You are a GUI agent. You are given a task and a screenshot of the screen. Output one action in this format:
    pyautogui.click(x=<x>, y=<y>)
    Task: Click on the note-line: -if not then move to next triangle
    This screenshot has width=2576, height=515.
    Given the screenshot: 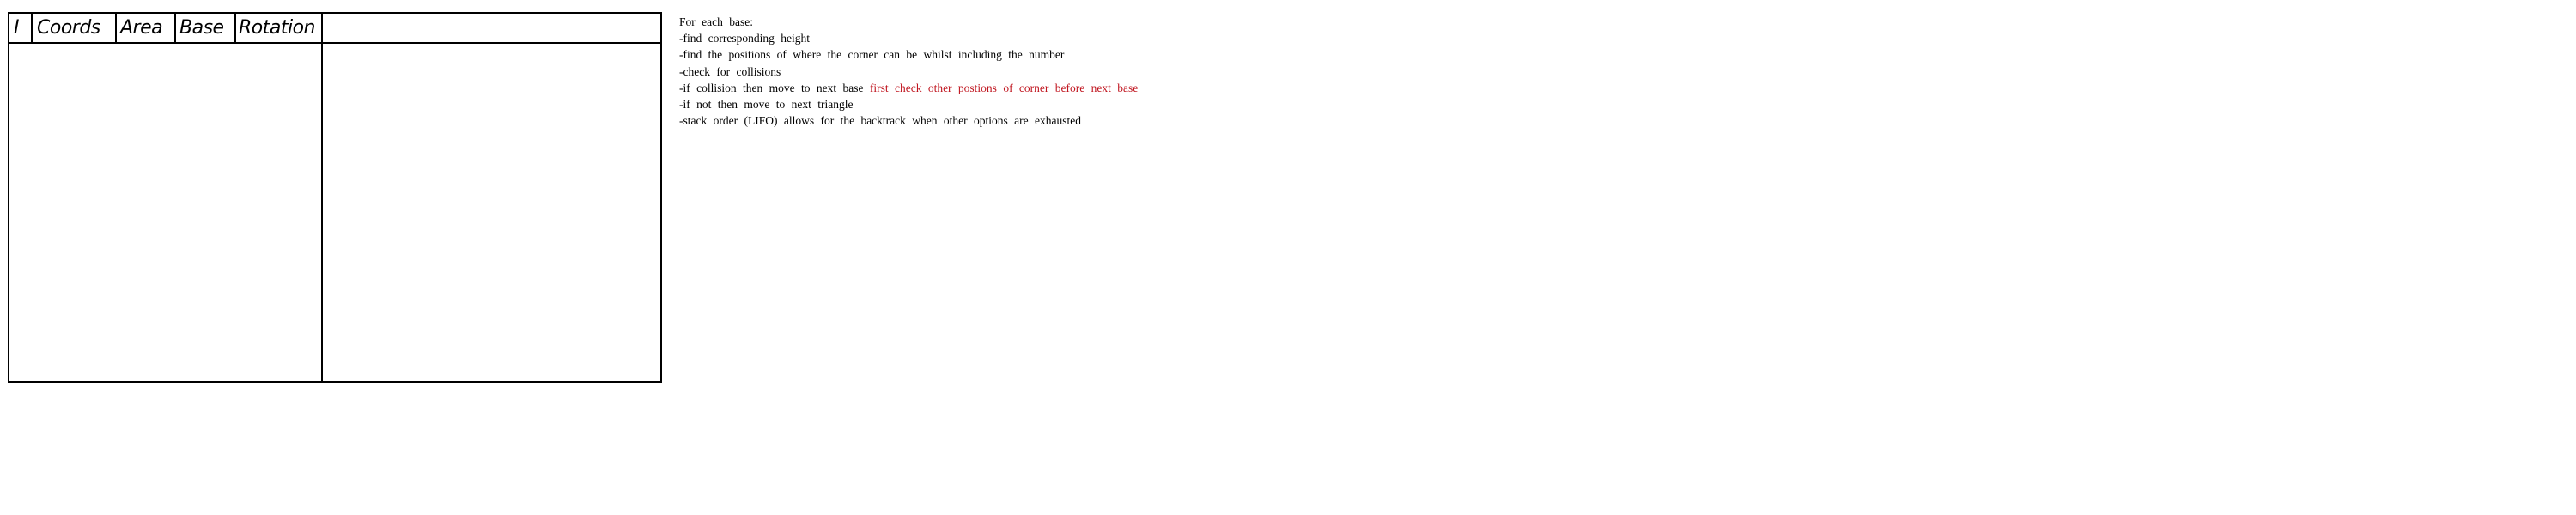 What is the action you would take?
    pyautogui.click(x=766, y=105)
    